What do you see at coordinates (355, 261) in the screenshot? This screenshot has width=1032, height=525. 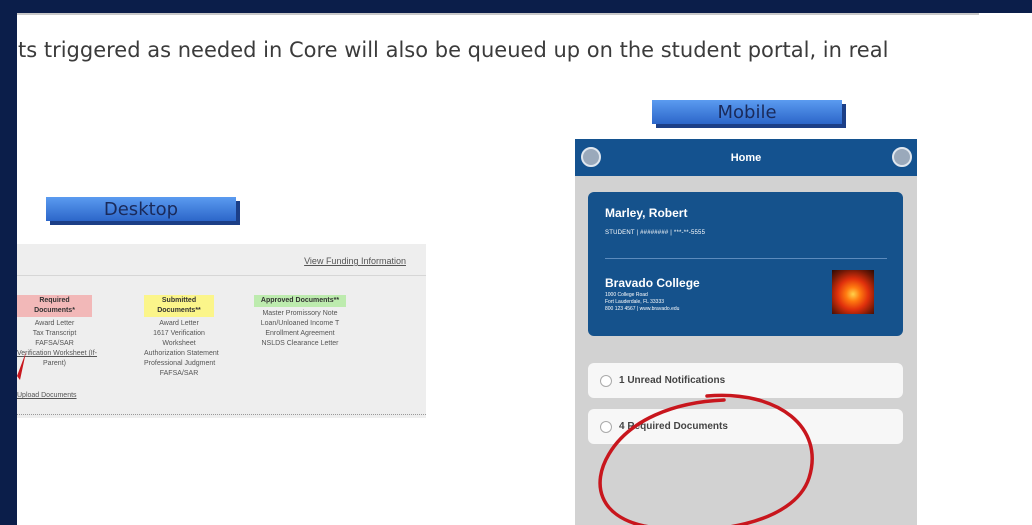 I see `view-funding-link: View Funding Information` at bounding box center [355, 261].